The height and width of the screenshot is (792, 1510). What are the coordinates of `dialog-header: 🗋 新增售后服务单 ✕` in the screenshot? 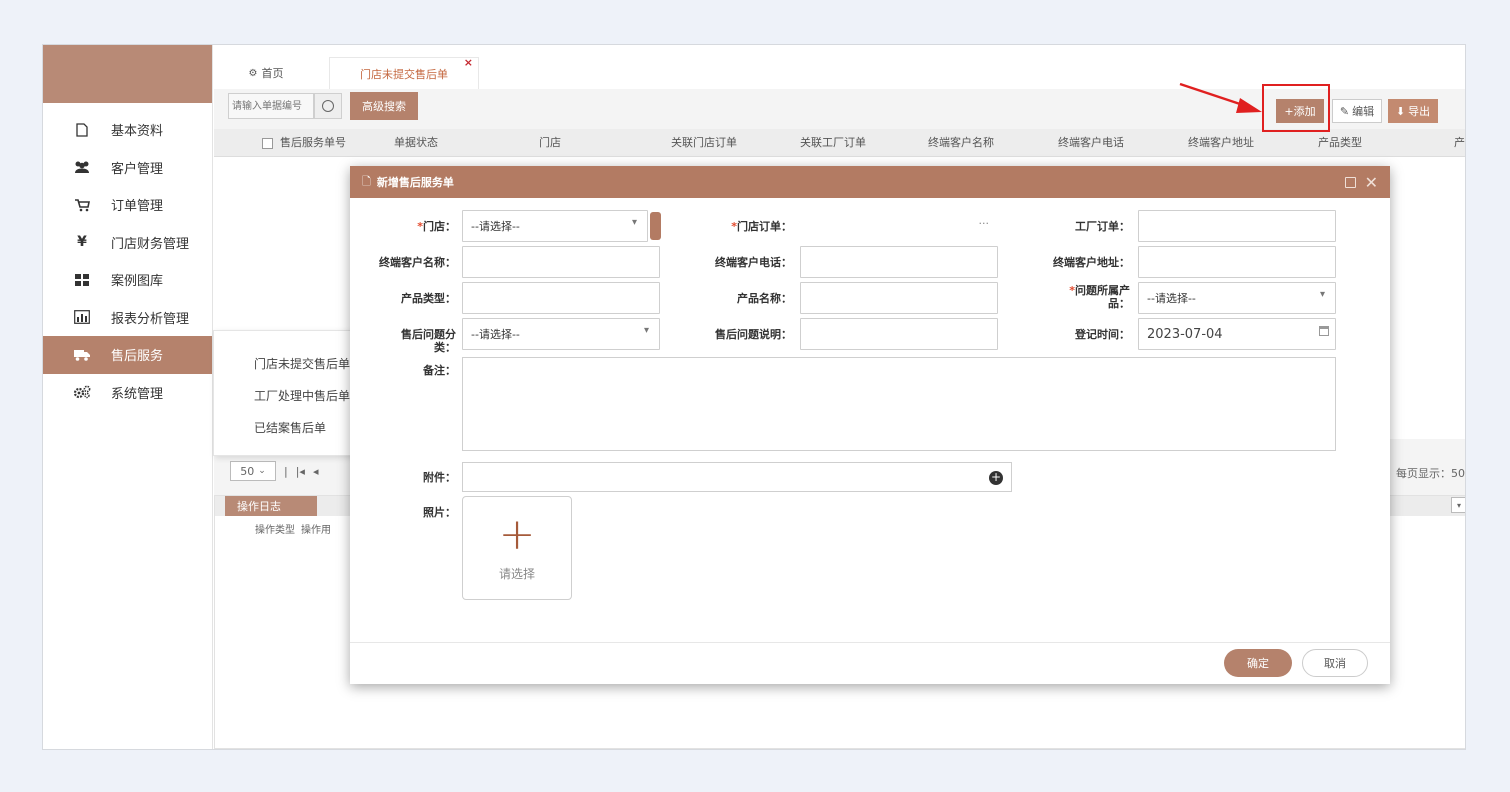 It's located at (870, 182).